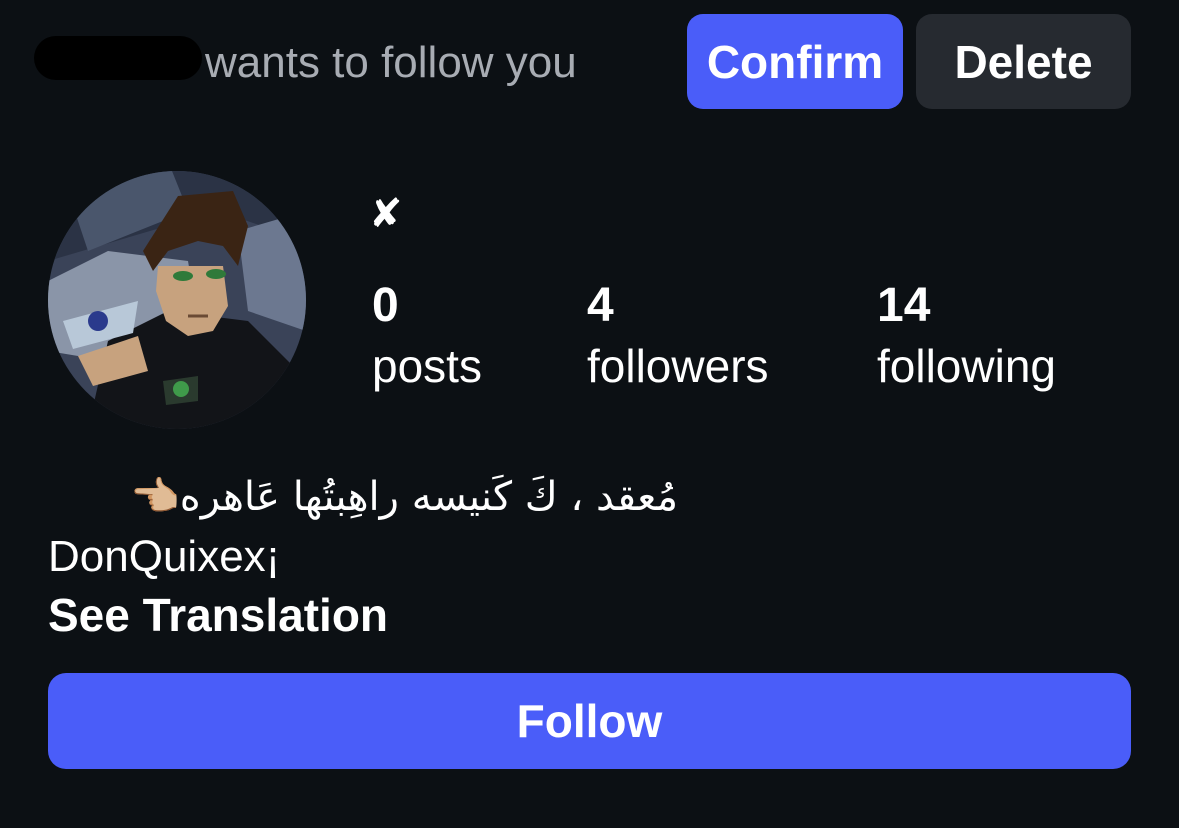  Describe the element at coordinates (391, 62) in the screenshot. I see `follow-request-text: wants to follow you` at that location.